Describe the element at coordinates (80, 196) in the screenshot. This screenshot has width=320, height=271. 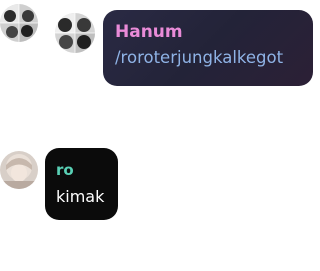
I see `message-text: kimak` at that location.